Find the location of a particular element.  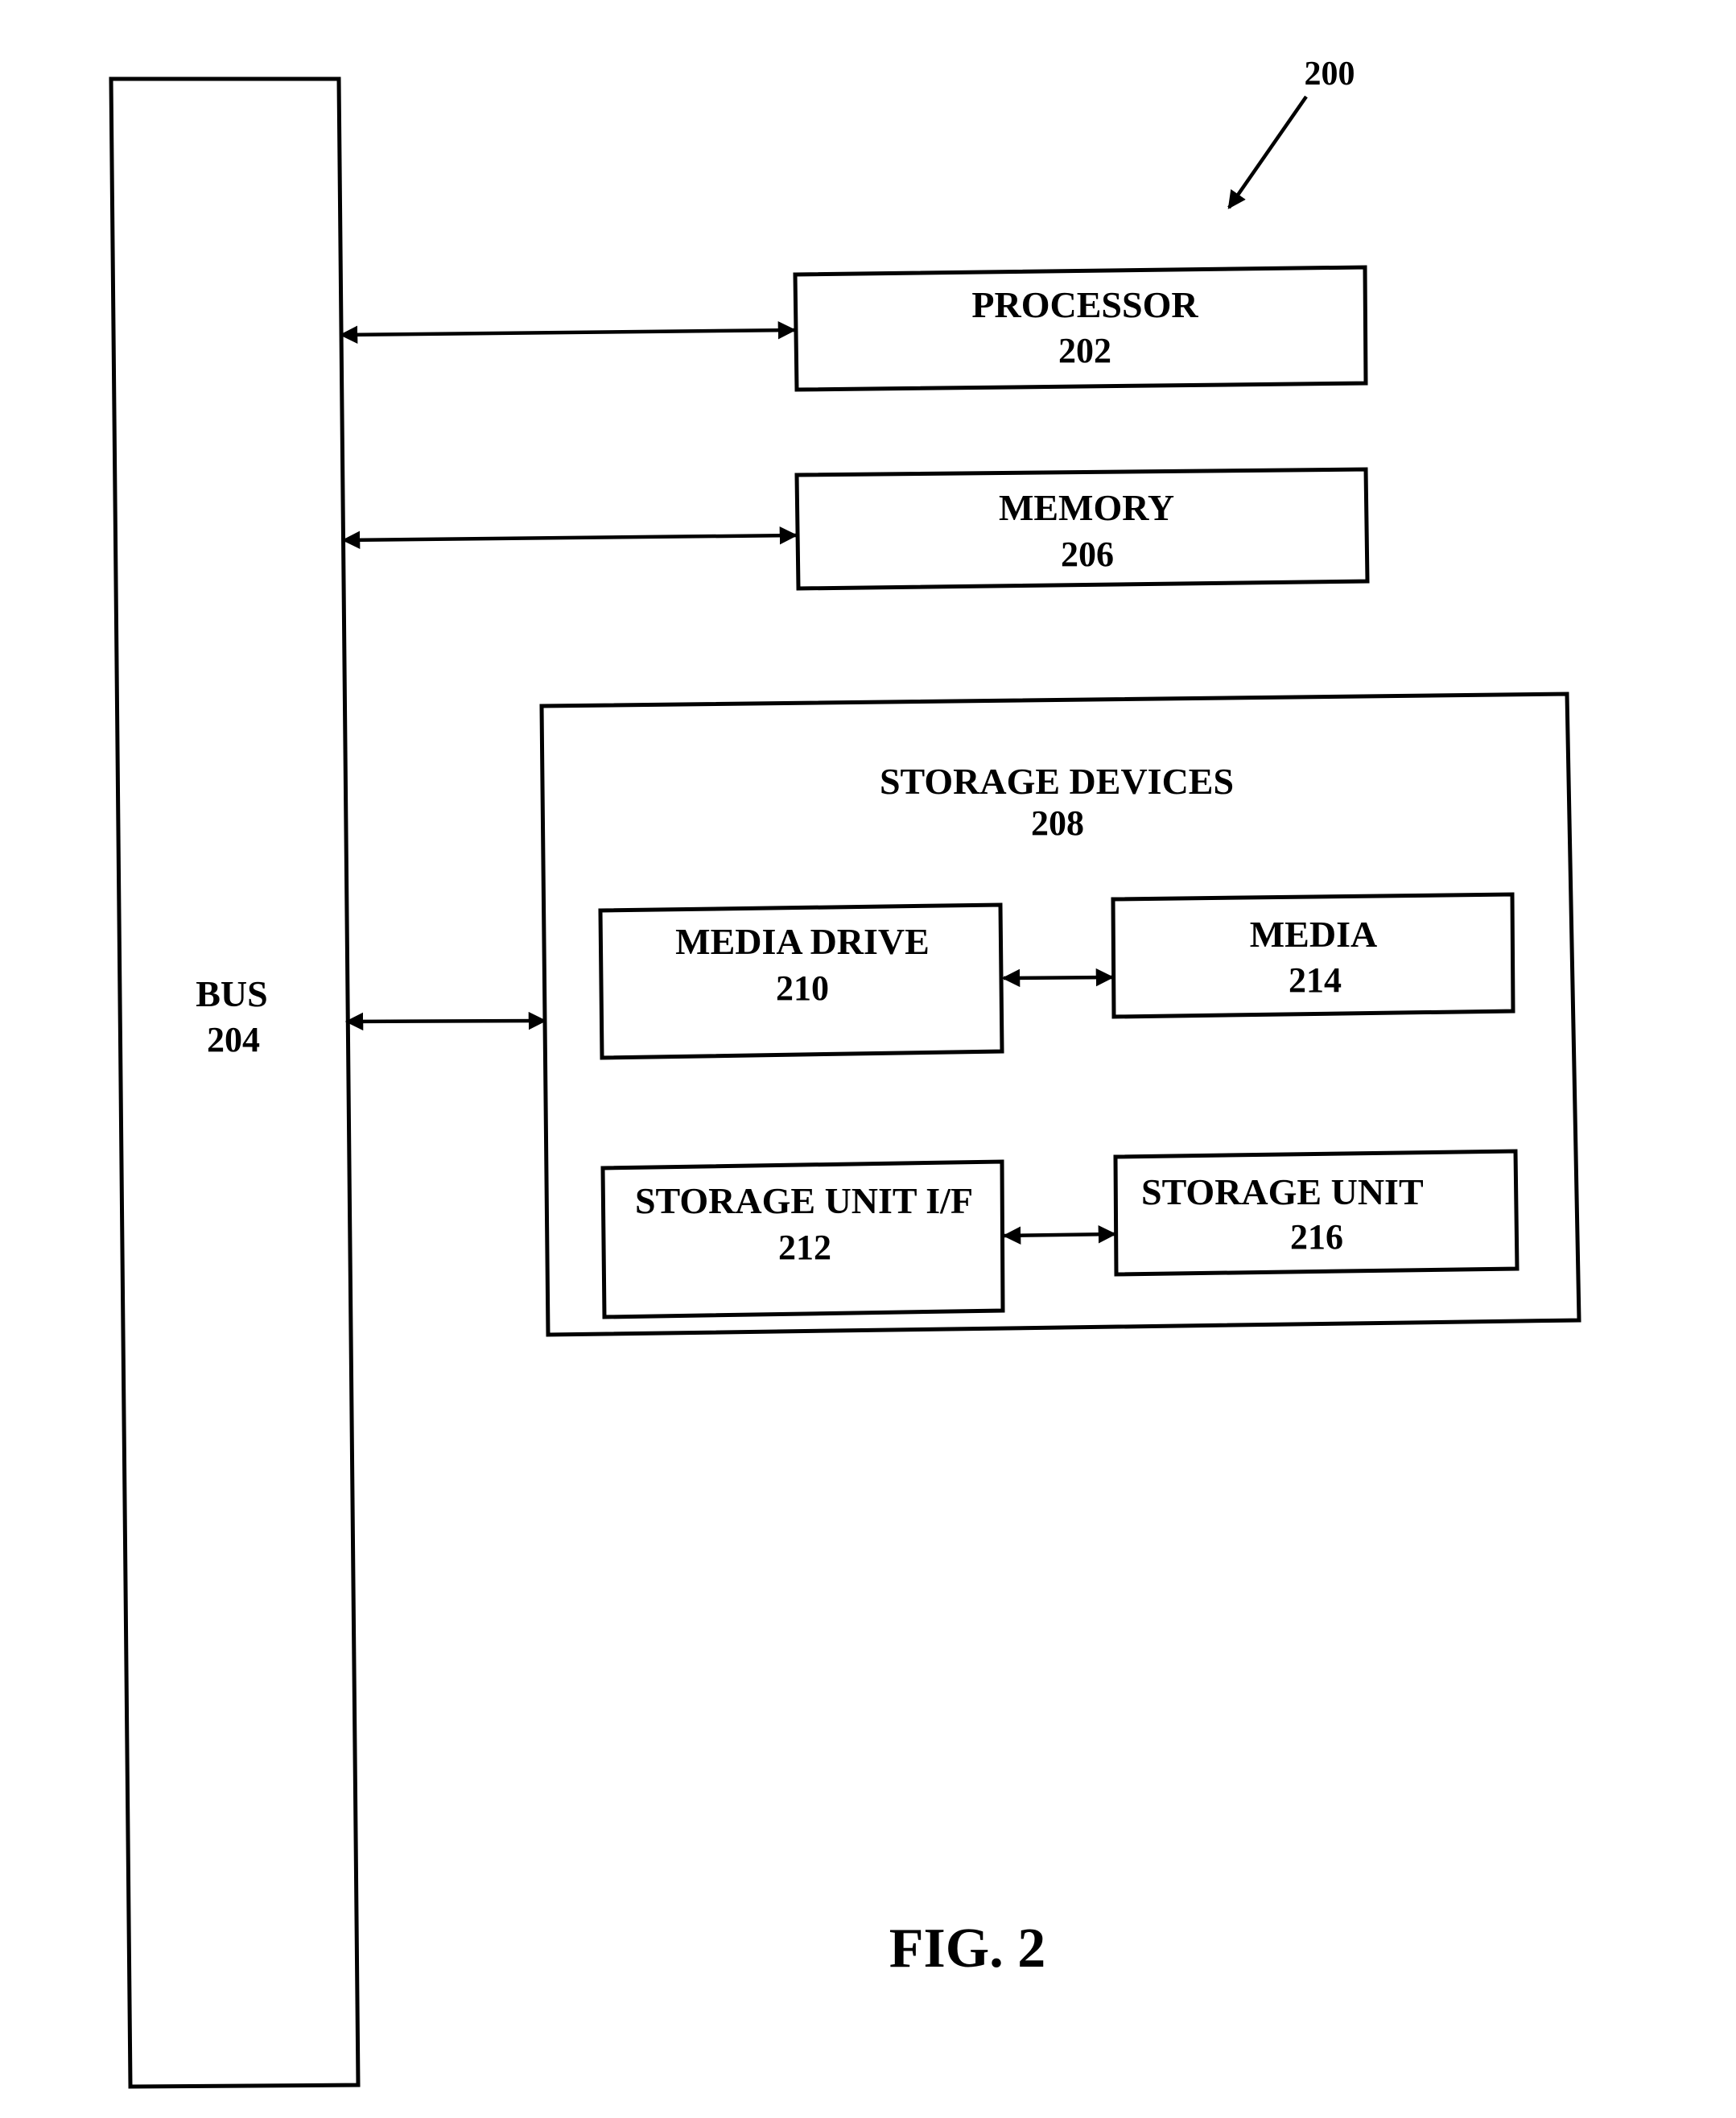

storage-unit-if-block: STORAGE UNIT I/F 212 is located at coordinates (802, 1239).